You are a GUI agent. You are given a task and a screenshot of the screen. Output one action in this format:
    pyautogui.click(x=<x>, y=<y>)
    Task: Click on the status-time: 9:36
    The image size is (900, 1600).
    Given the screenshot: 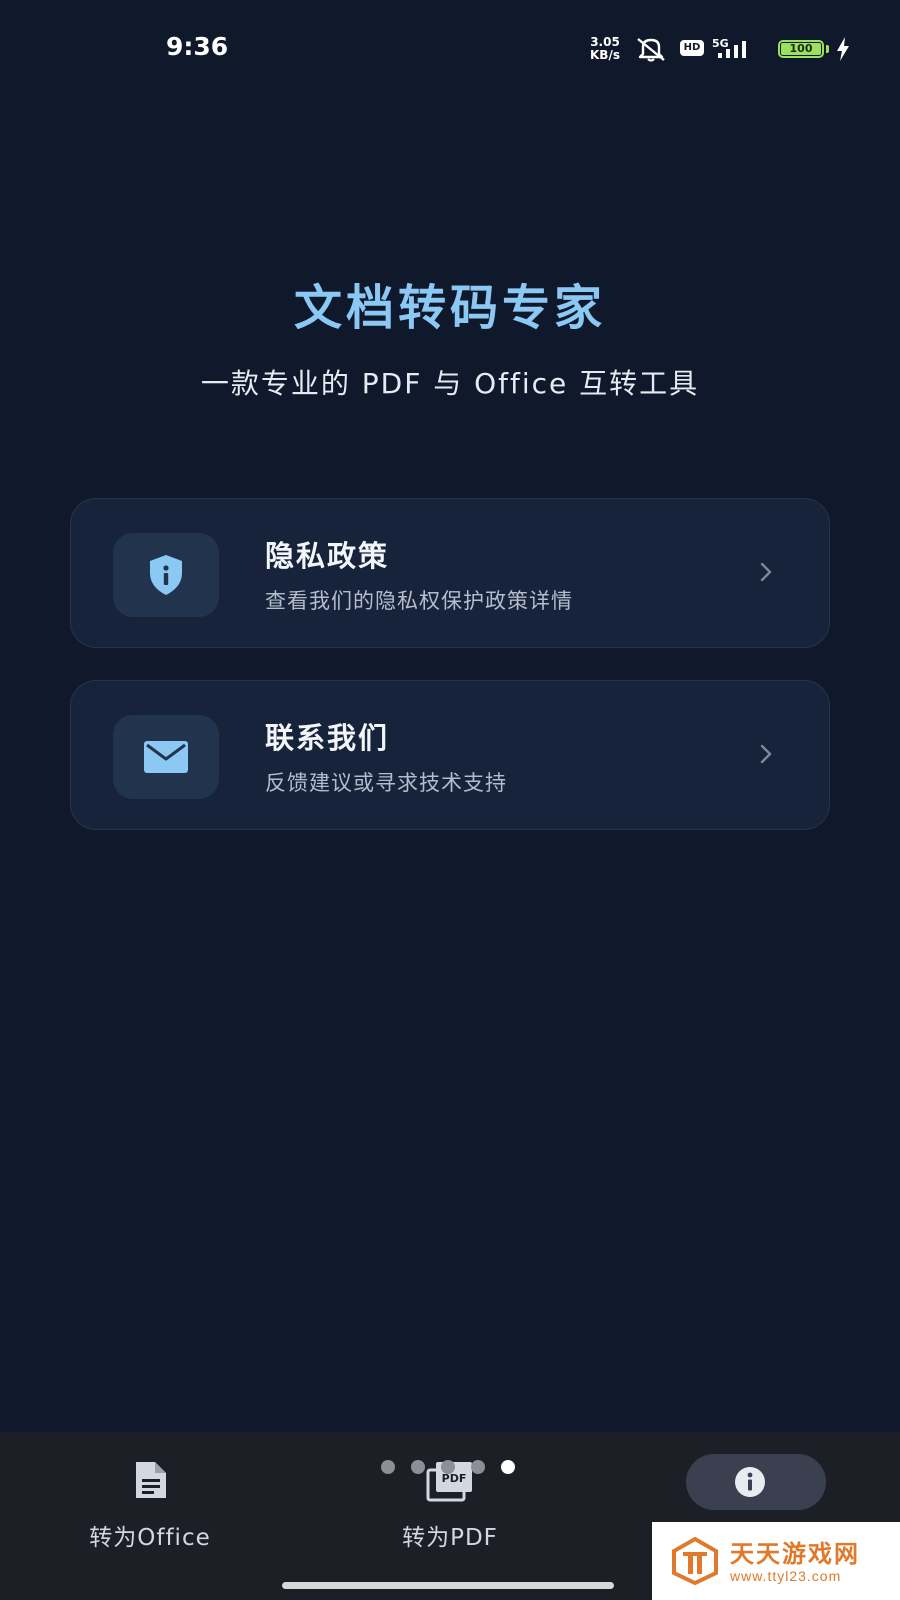 What is the action you would take?
    pyautogui.click(x=197, y=46)
    